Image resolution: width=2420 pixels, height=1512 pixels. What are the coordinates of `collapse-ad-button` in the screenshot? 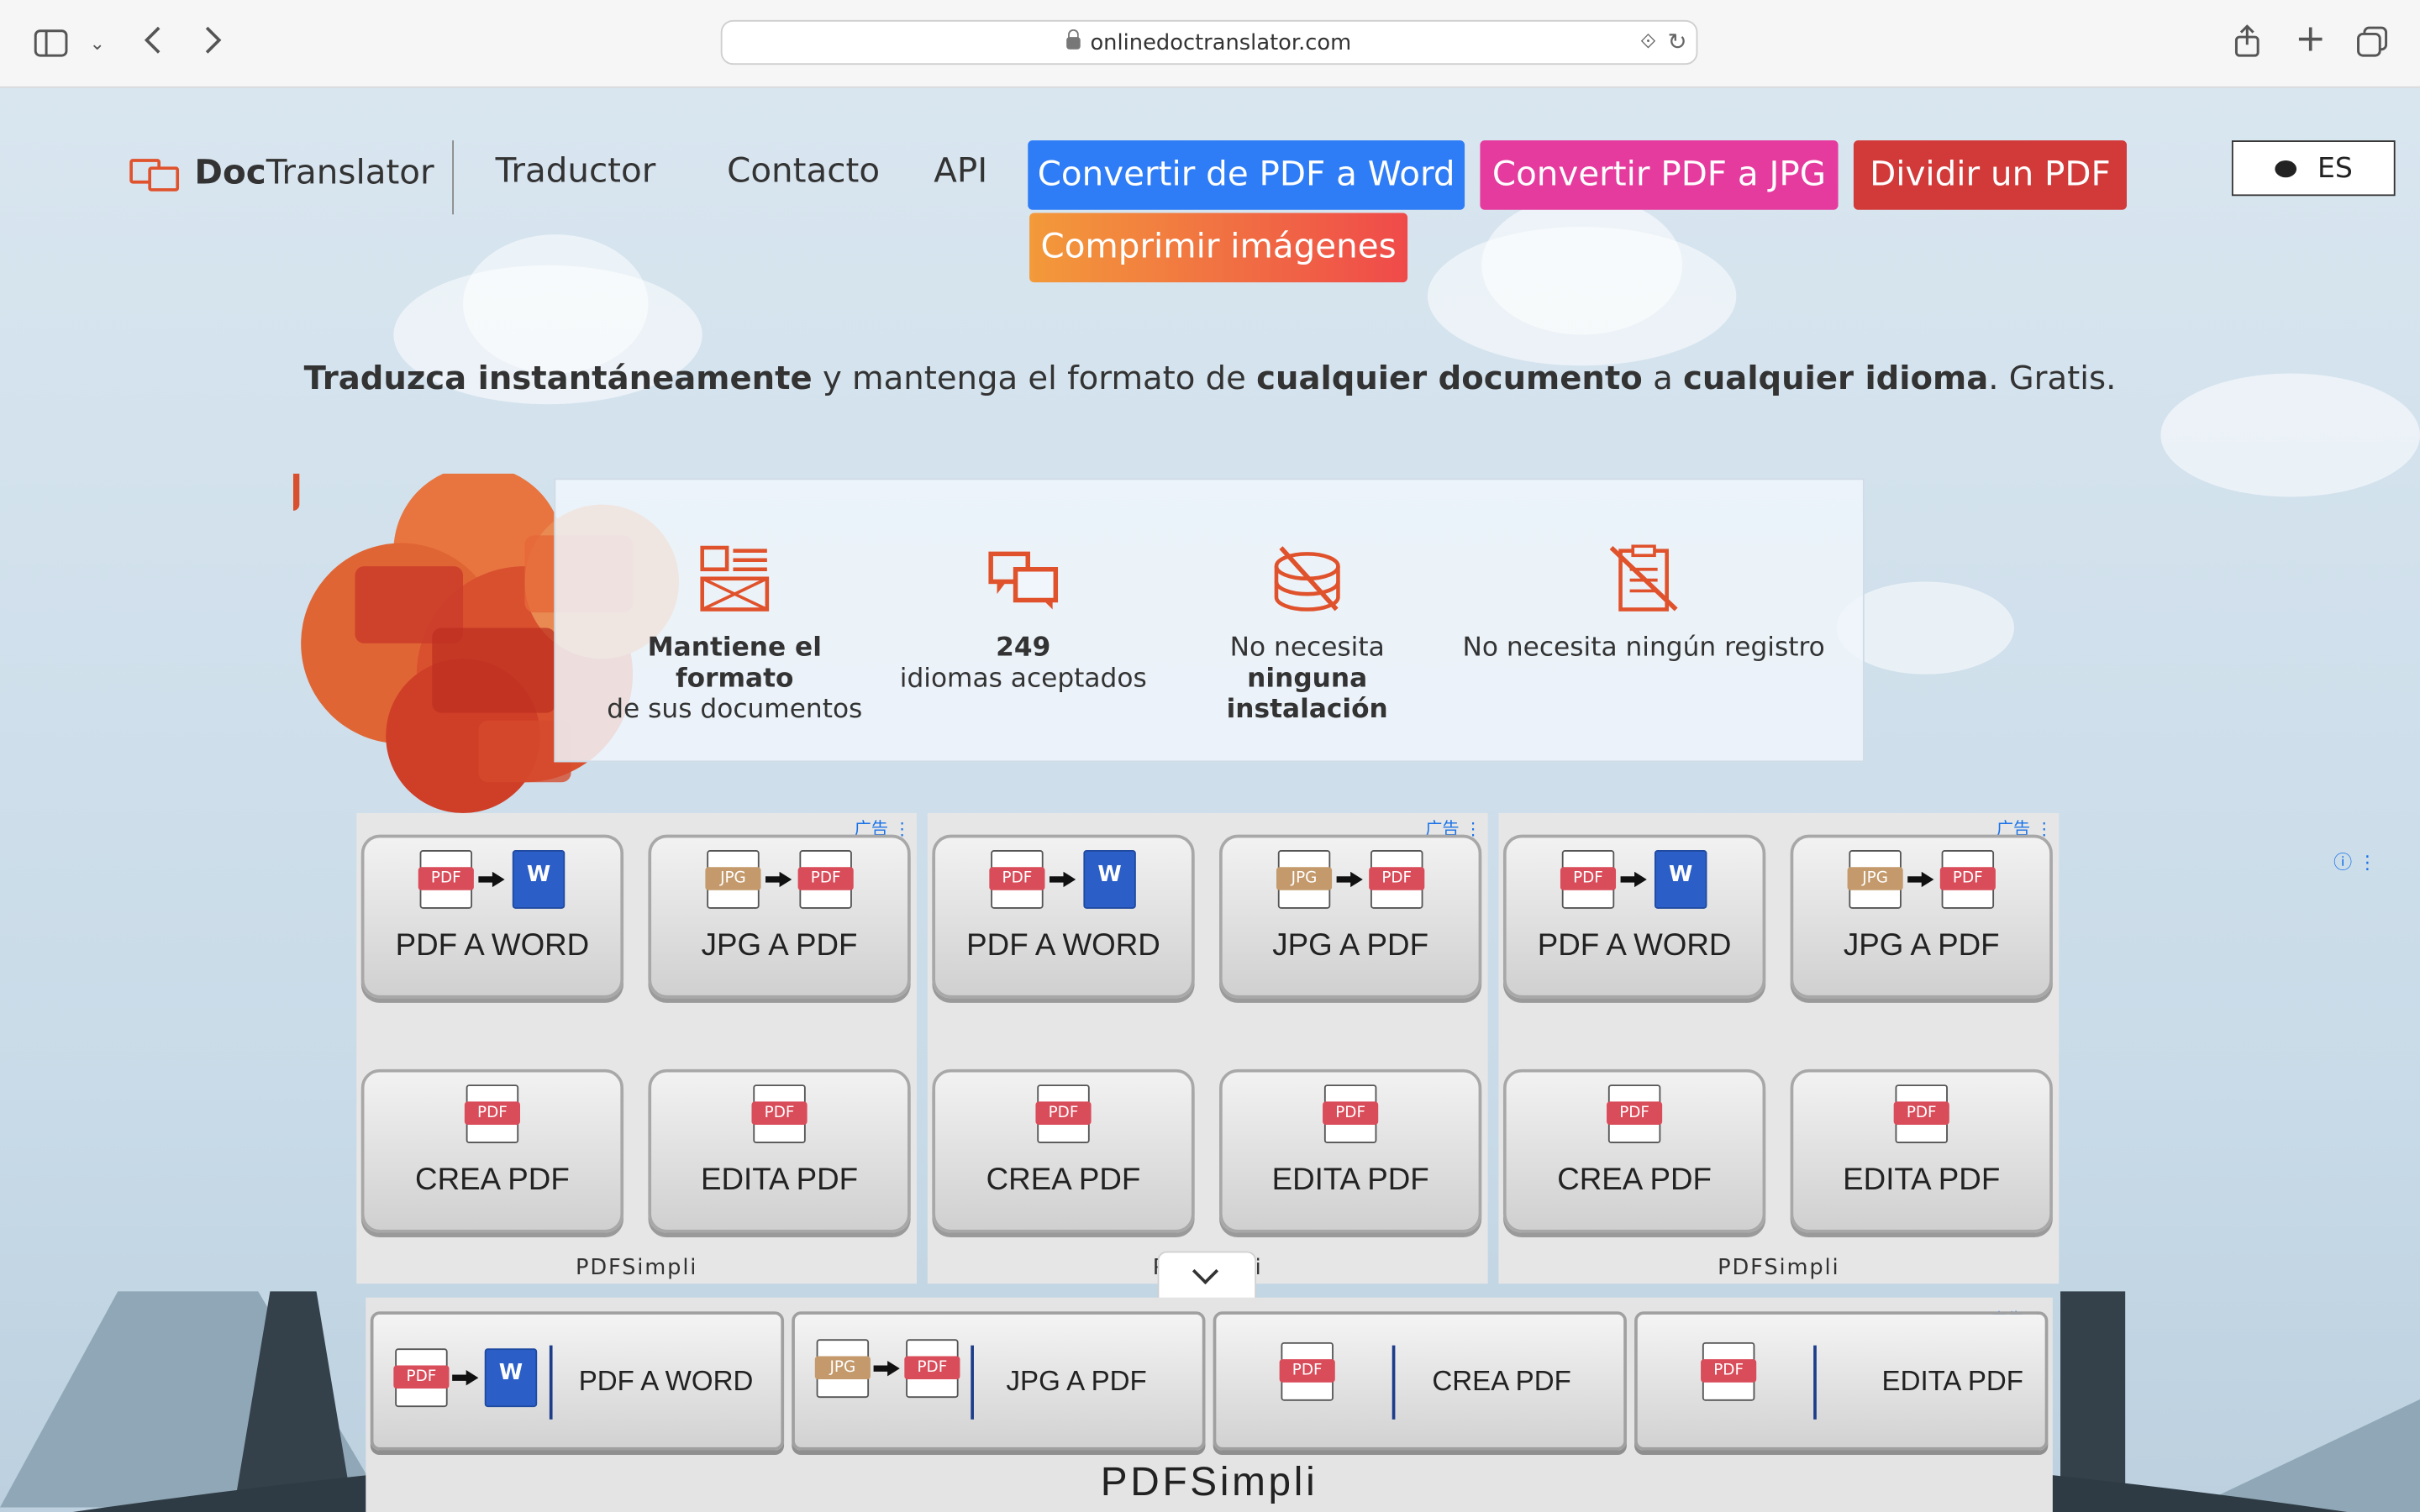 It's located at (1207, 1275).